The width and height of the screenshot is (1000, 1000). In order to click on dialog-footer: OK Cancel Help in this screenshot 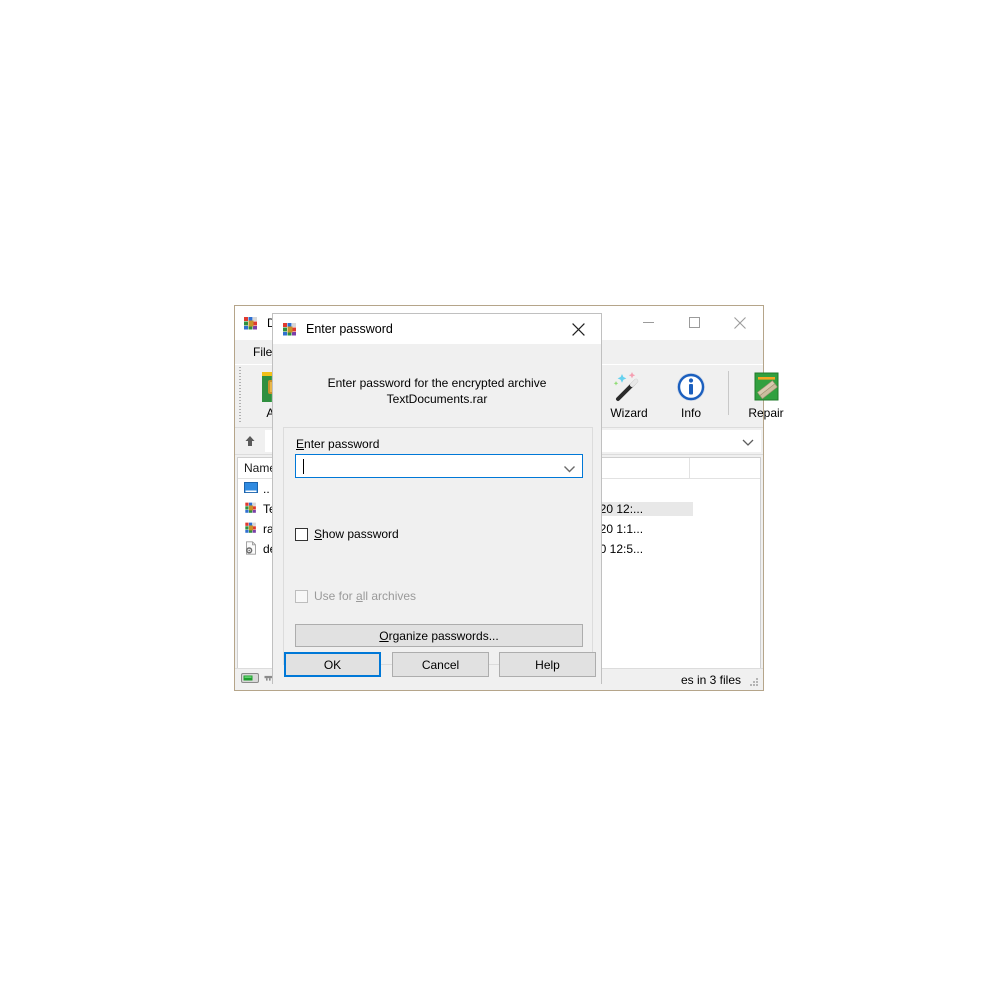, I will do `click(437, 665)`.